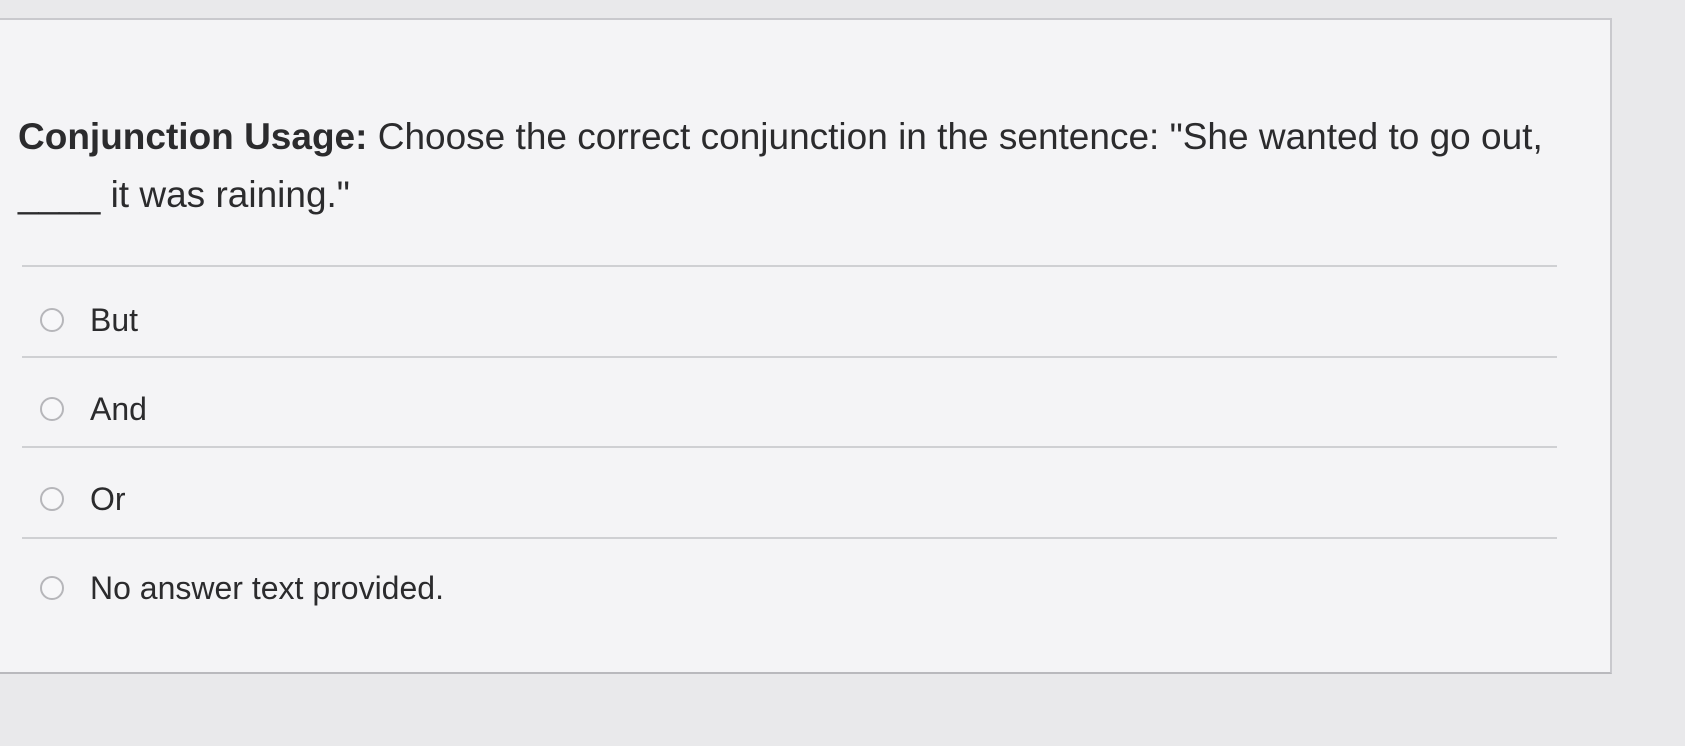 This screenshot has width=1685, height=746. What do you see at coordinates (108, 498) in the screenshot?
I see `answer-option-label: Or` at bounding box center [108, 498].